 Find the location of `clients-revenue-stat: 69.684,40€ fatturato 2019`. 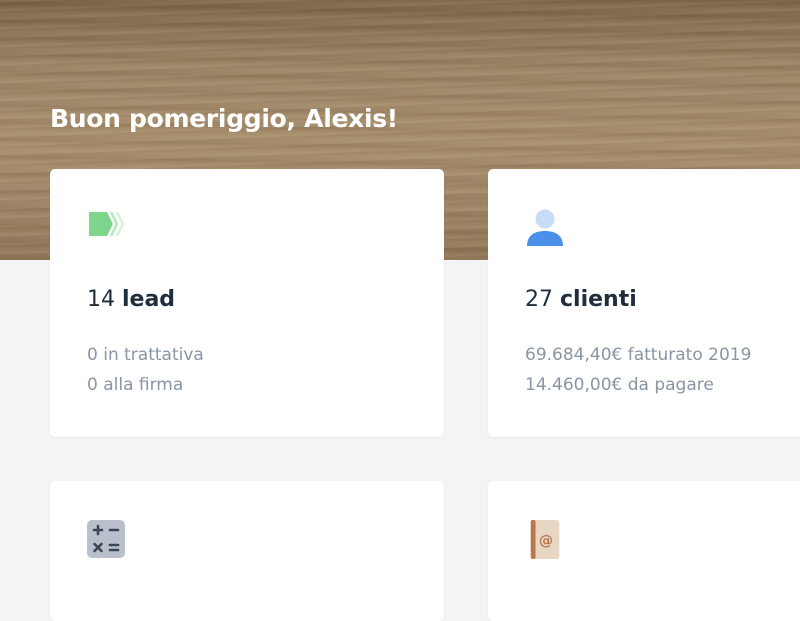

clients-revenue-stat: 69.684,40€ fatturato 2019 is located at coordinates (638, 355).